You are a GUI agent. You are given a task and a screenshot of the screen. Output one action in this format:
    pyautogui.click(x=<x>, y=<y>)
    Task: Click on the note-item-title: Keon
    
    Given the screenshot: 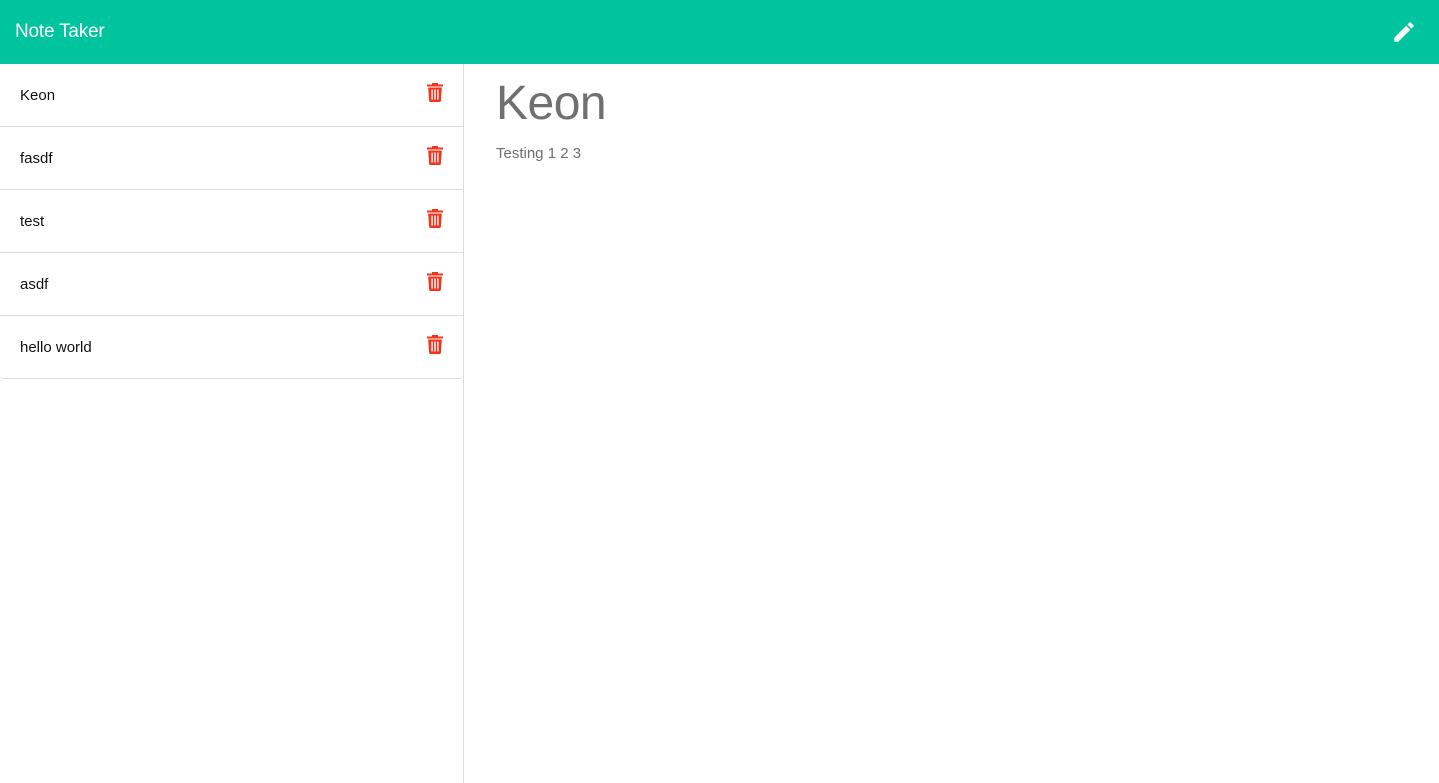 What is the action you would take?
    pyautogui.click(x=38, y=95)
    